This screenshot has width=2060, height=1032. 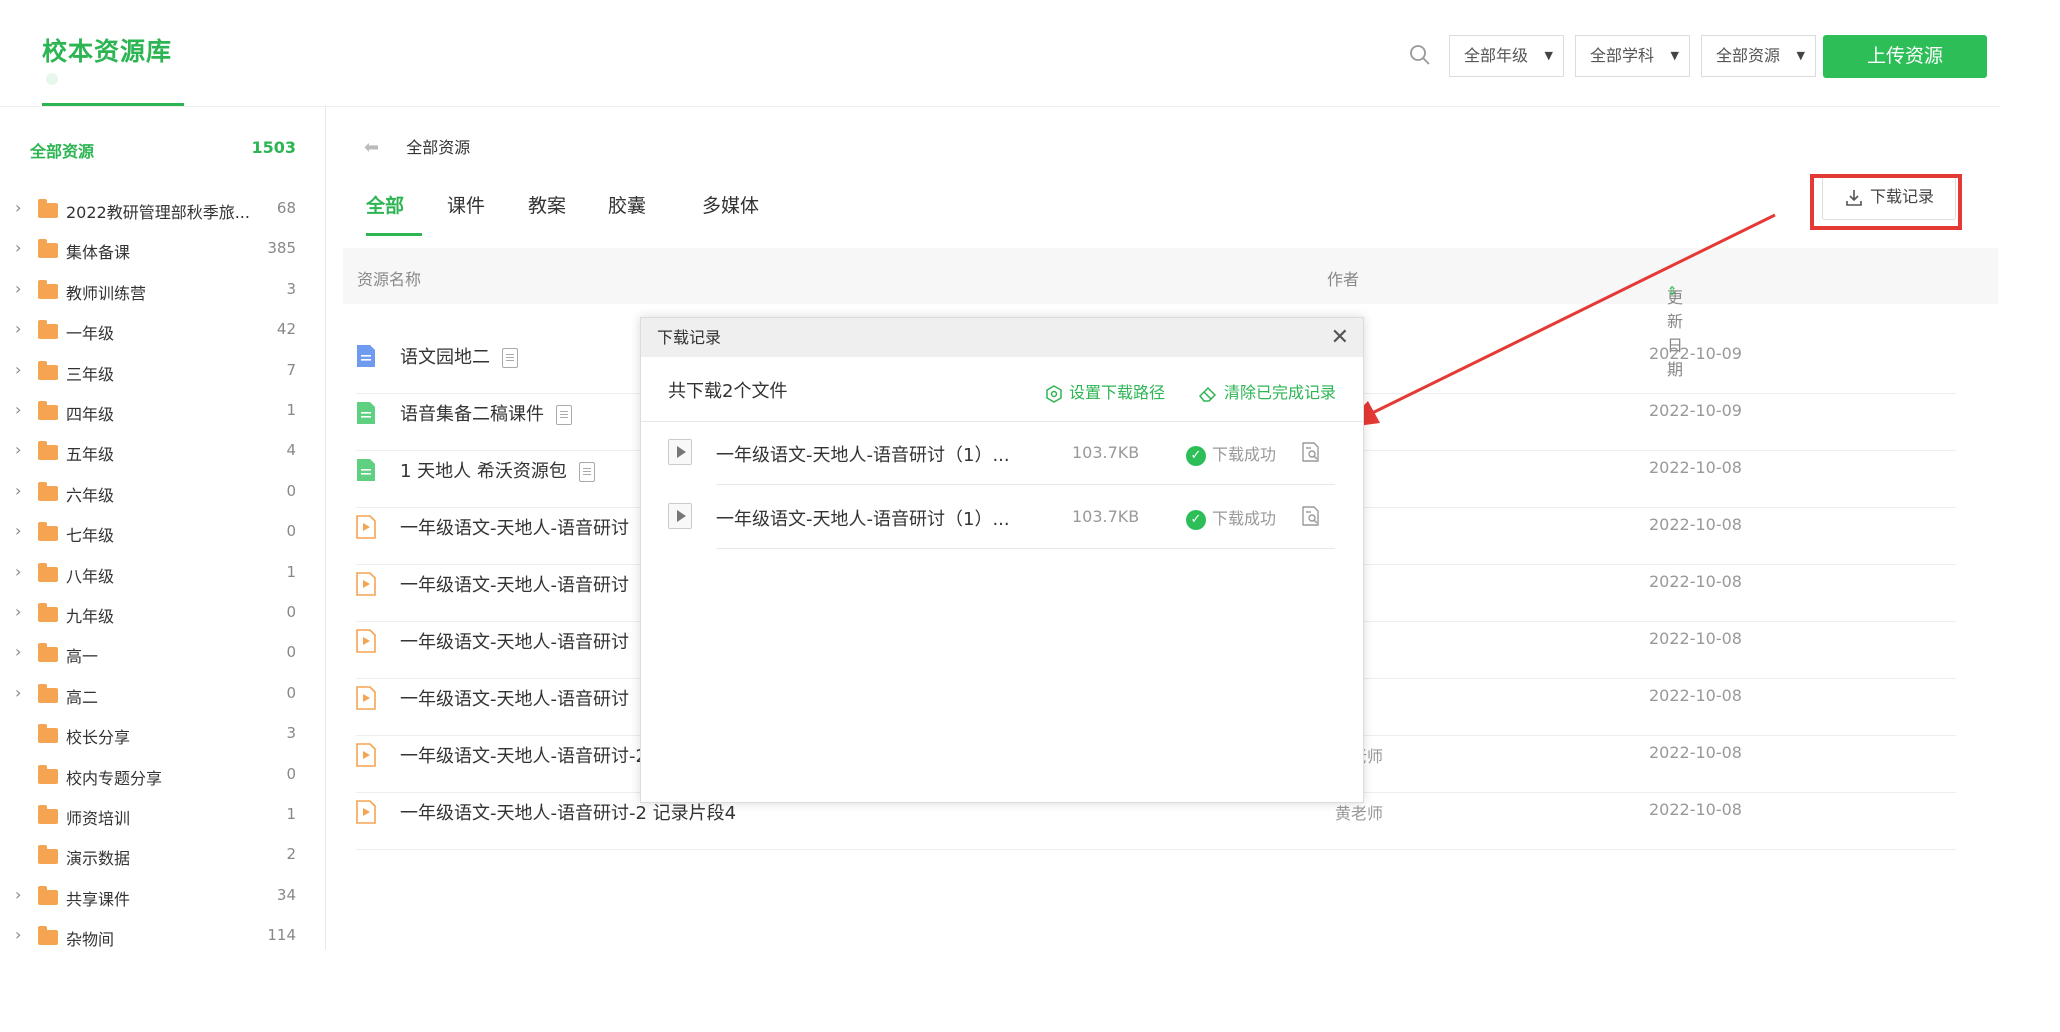 What do you see at coordinates (150, 494) in the screenshot?
I see `sidebar-folder-item: › 六年级 0` at bounding box center [150, 494].